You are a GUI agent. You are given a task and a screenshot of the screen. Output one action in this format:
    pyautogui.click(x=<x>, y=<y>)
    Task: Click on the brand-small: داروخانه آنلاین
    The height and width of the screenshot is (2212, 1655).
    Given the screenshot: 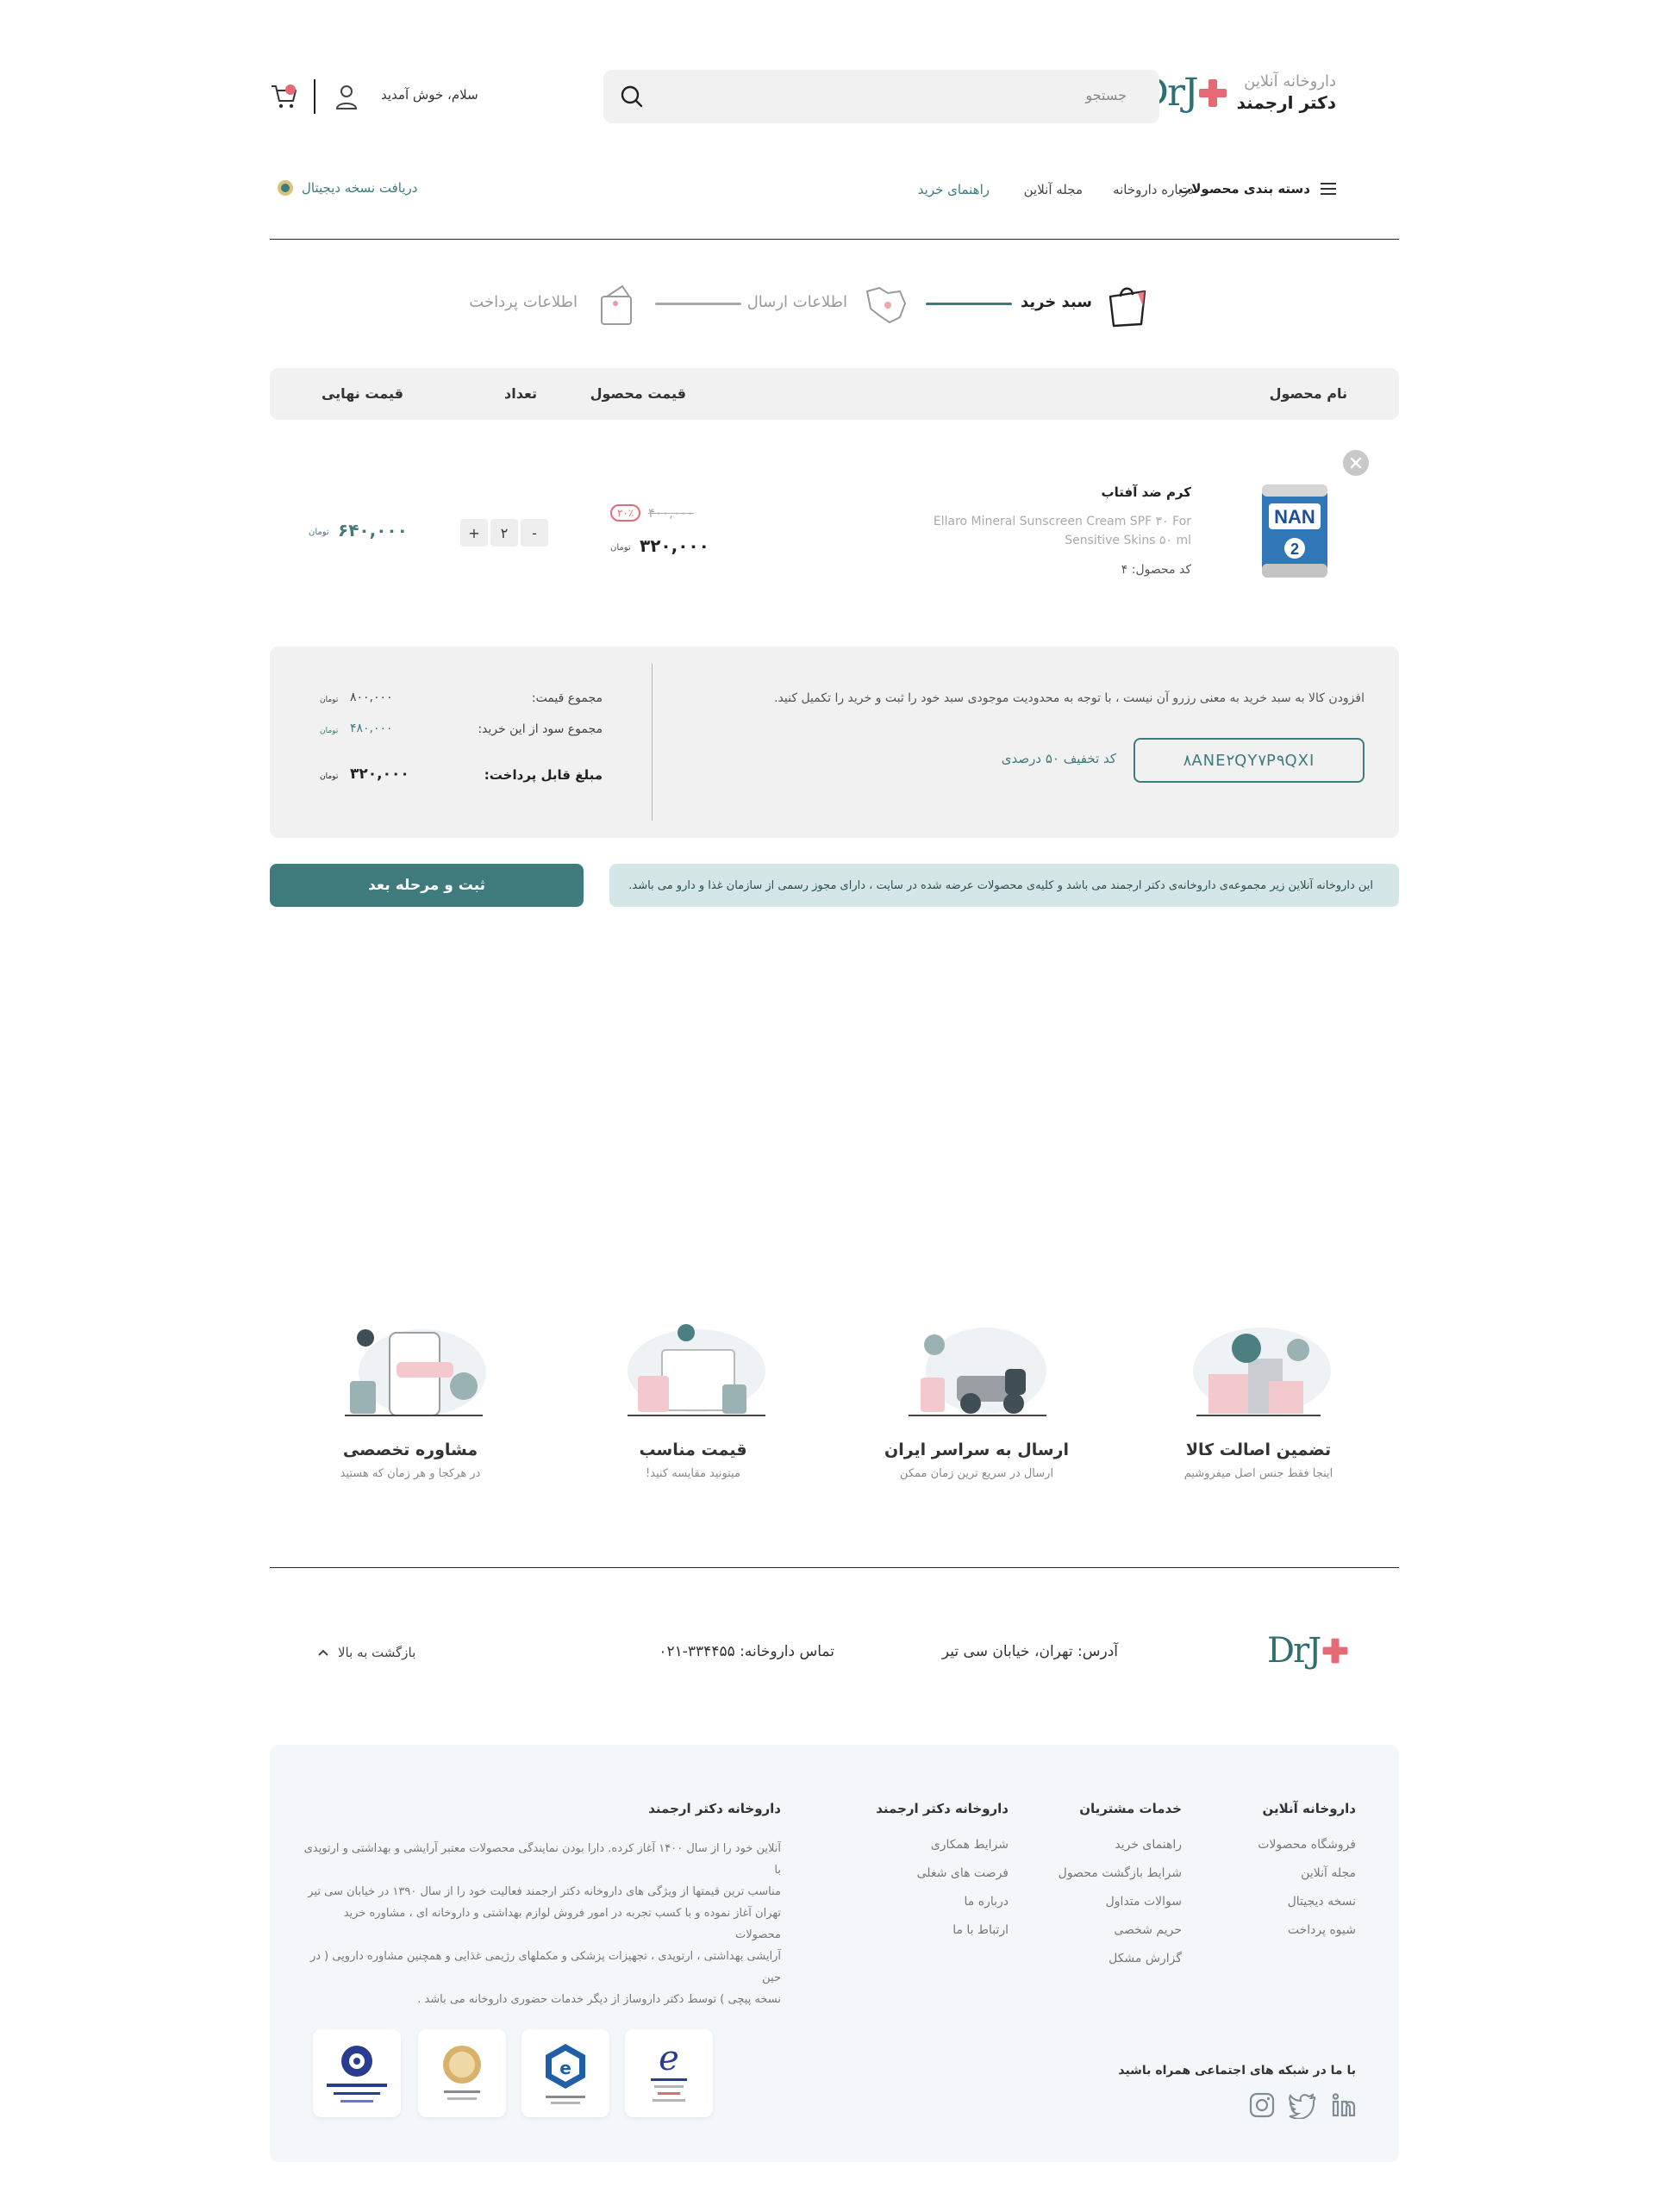 What is the action you would take?
    pyautogui.click(x=1290, y=81)
    